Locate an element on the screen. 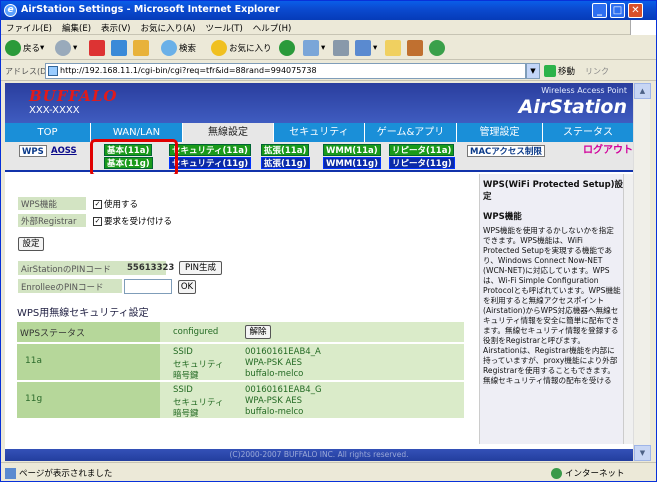 This screenshot has height=482, width=657. airstation-pin-value: 55613323 is located at coordinates (151, 268).